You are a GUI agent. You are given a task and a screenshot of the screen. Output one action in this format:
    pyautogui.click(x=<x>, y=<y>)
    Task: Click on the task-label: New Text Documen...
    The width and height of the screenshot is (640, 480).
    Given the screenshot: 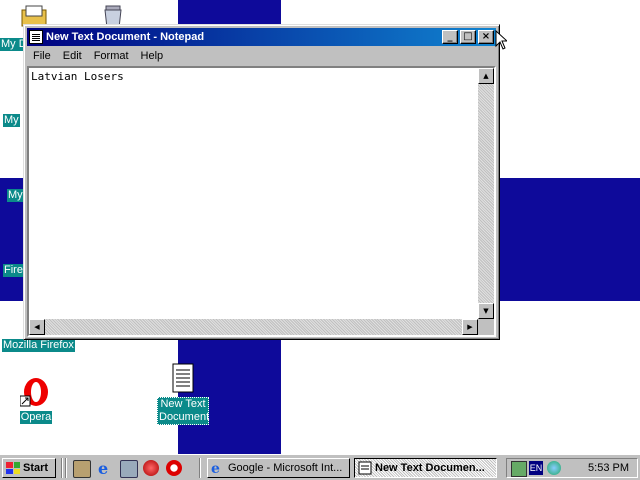 What is the action you would take?
    pyautogui.click(x=430, y=468)
    